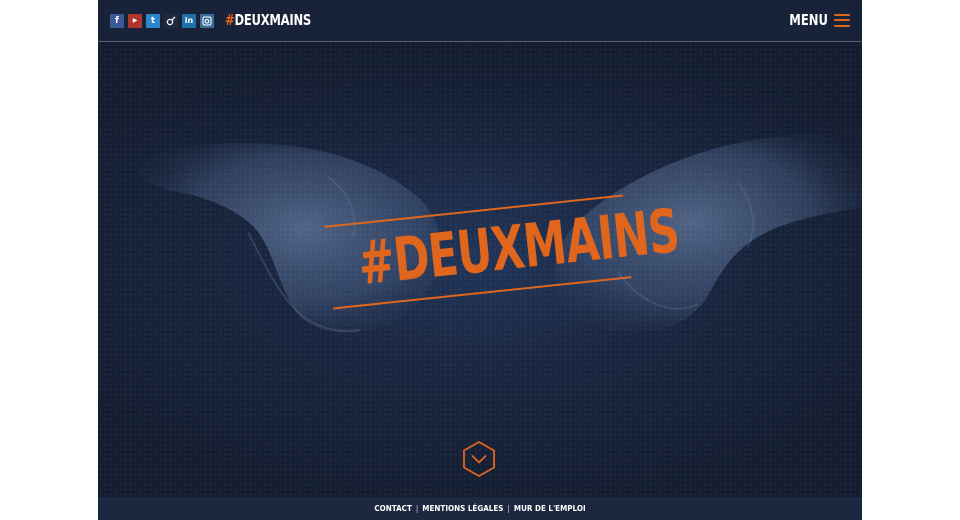 The height and width of the screenshot is (520, 960). Describe the element at coordinates (462, 508) in the screenshot. I see `footer-link-legal: MENTIONS LÉGALES` at that location.